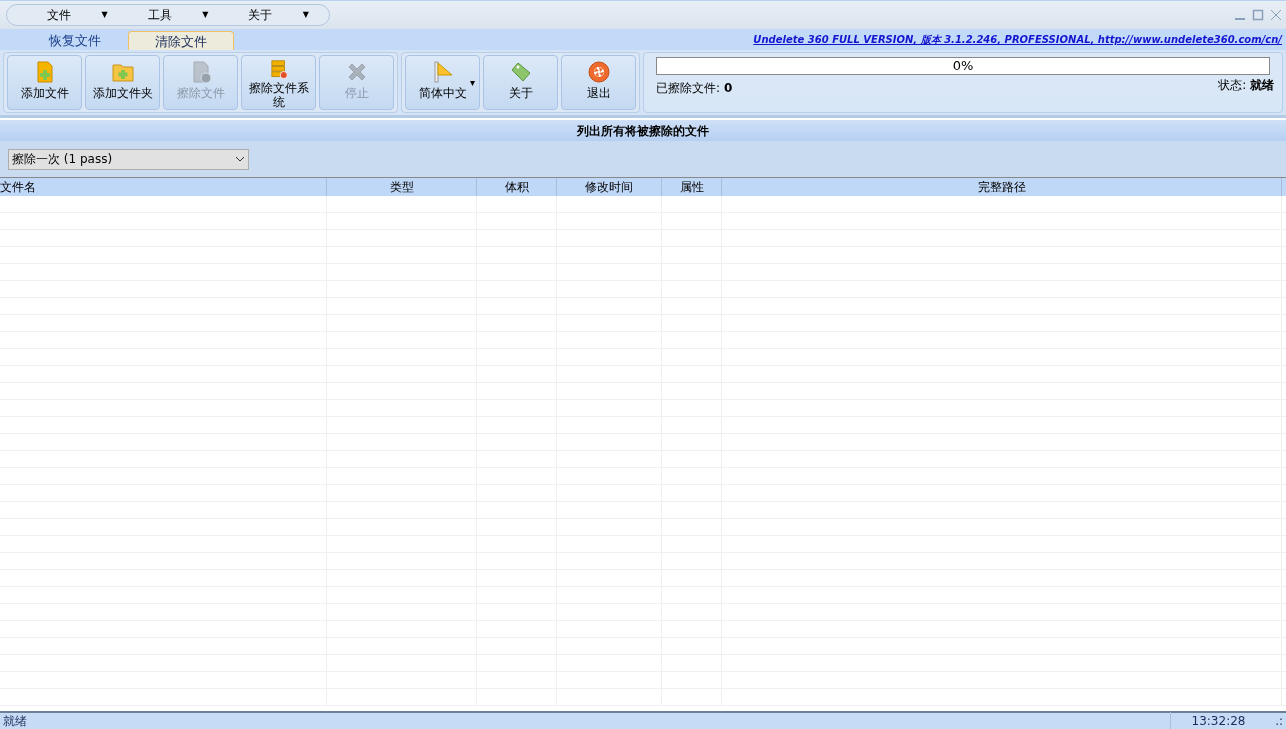  What do you see at coordinates (598, 72) in the screenshot?
I see `shutter-icon` at bounding box center [598, 72].